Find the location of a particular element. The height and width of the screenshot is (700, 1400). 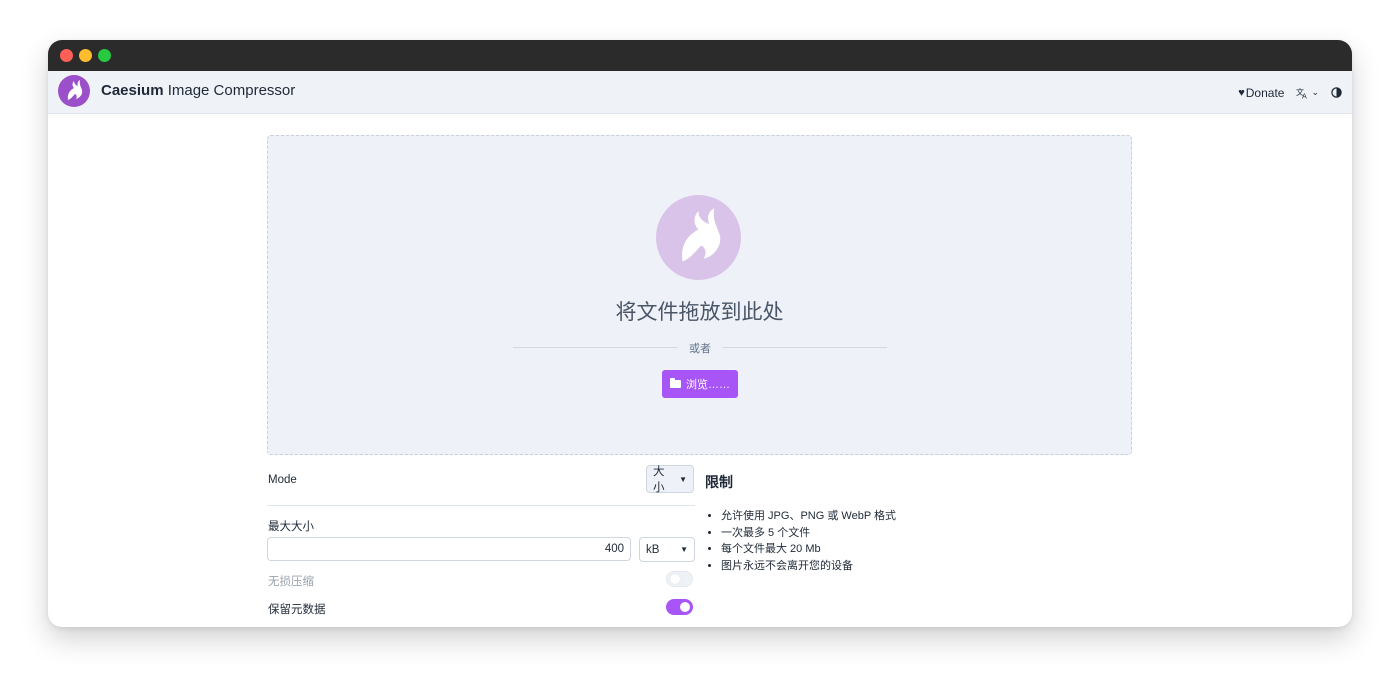

close-window-button is located at coordinates (66, 55).